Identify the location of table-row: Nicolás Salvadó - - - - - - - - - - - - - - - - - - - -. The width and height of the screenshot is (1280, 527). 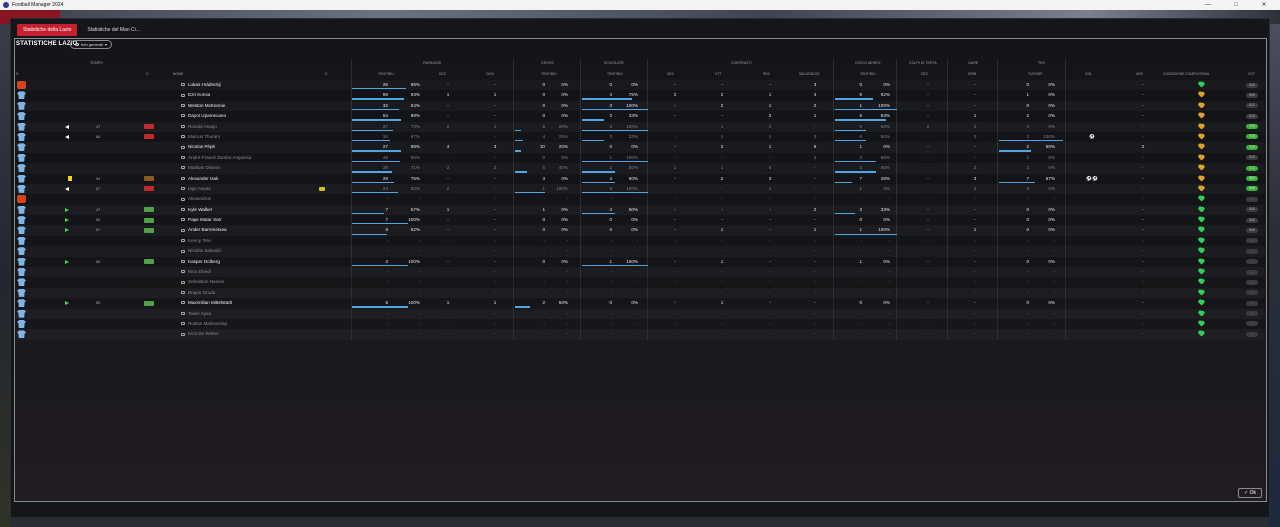
(640, 251).